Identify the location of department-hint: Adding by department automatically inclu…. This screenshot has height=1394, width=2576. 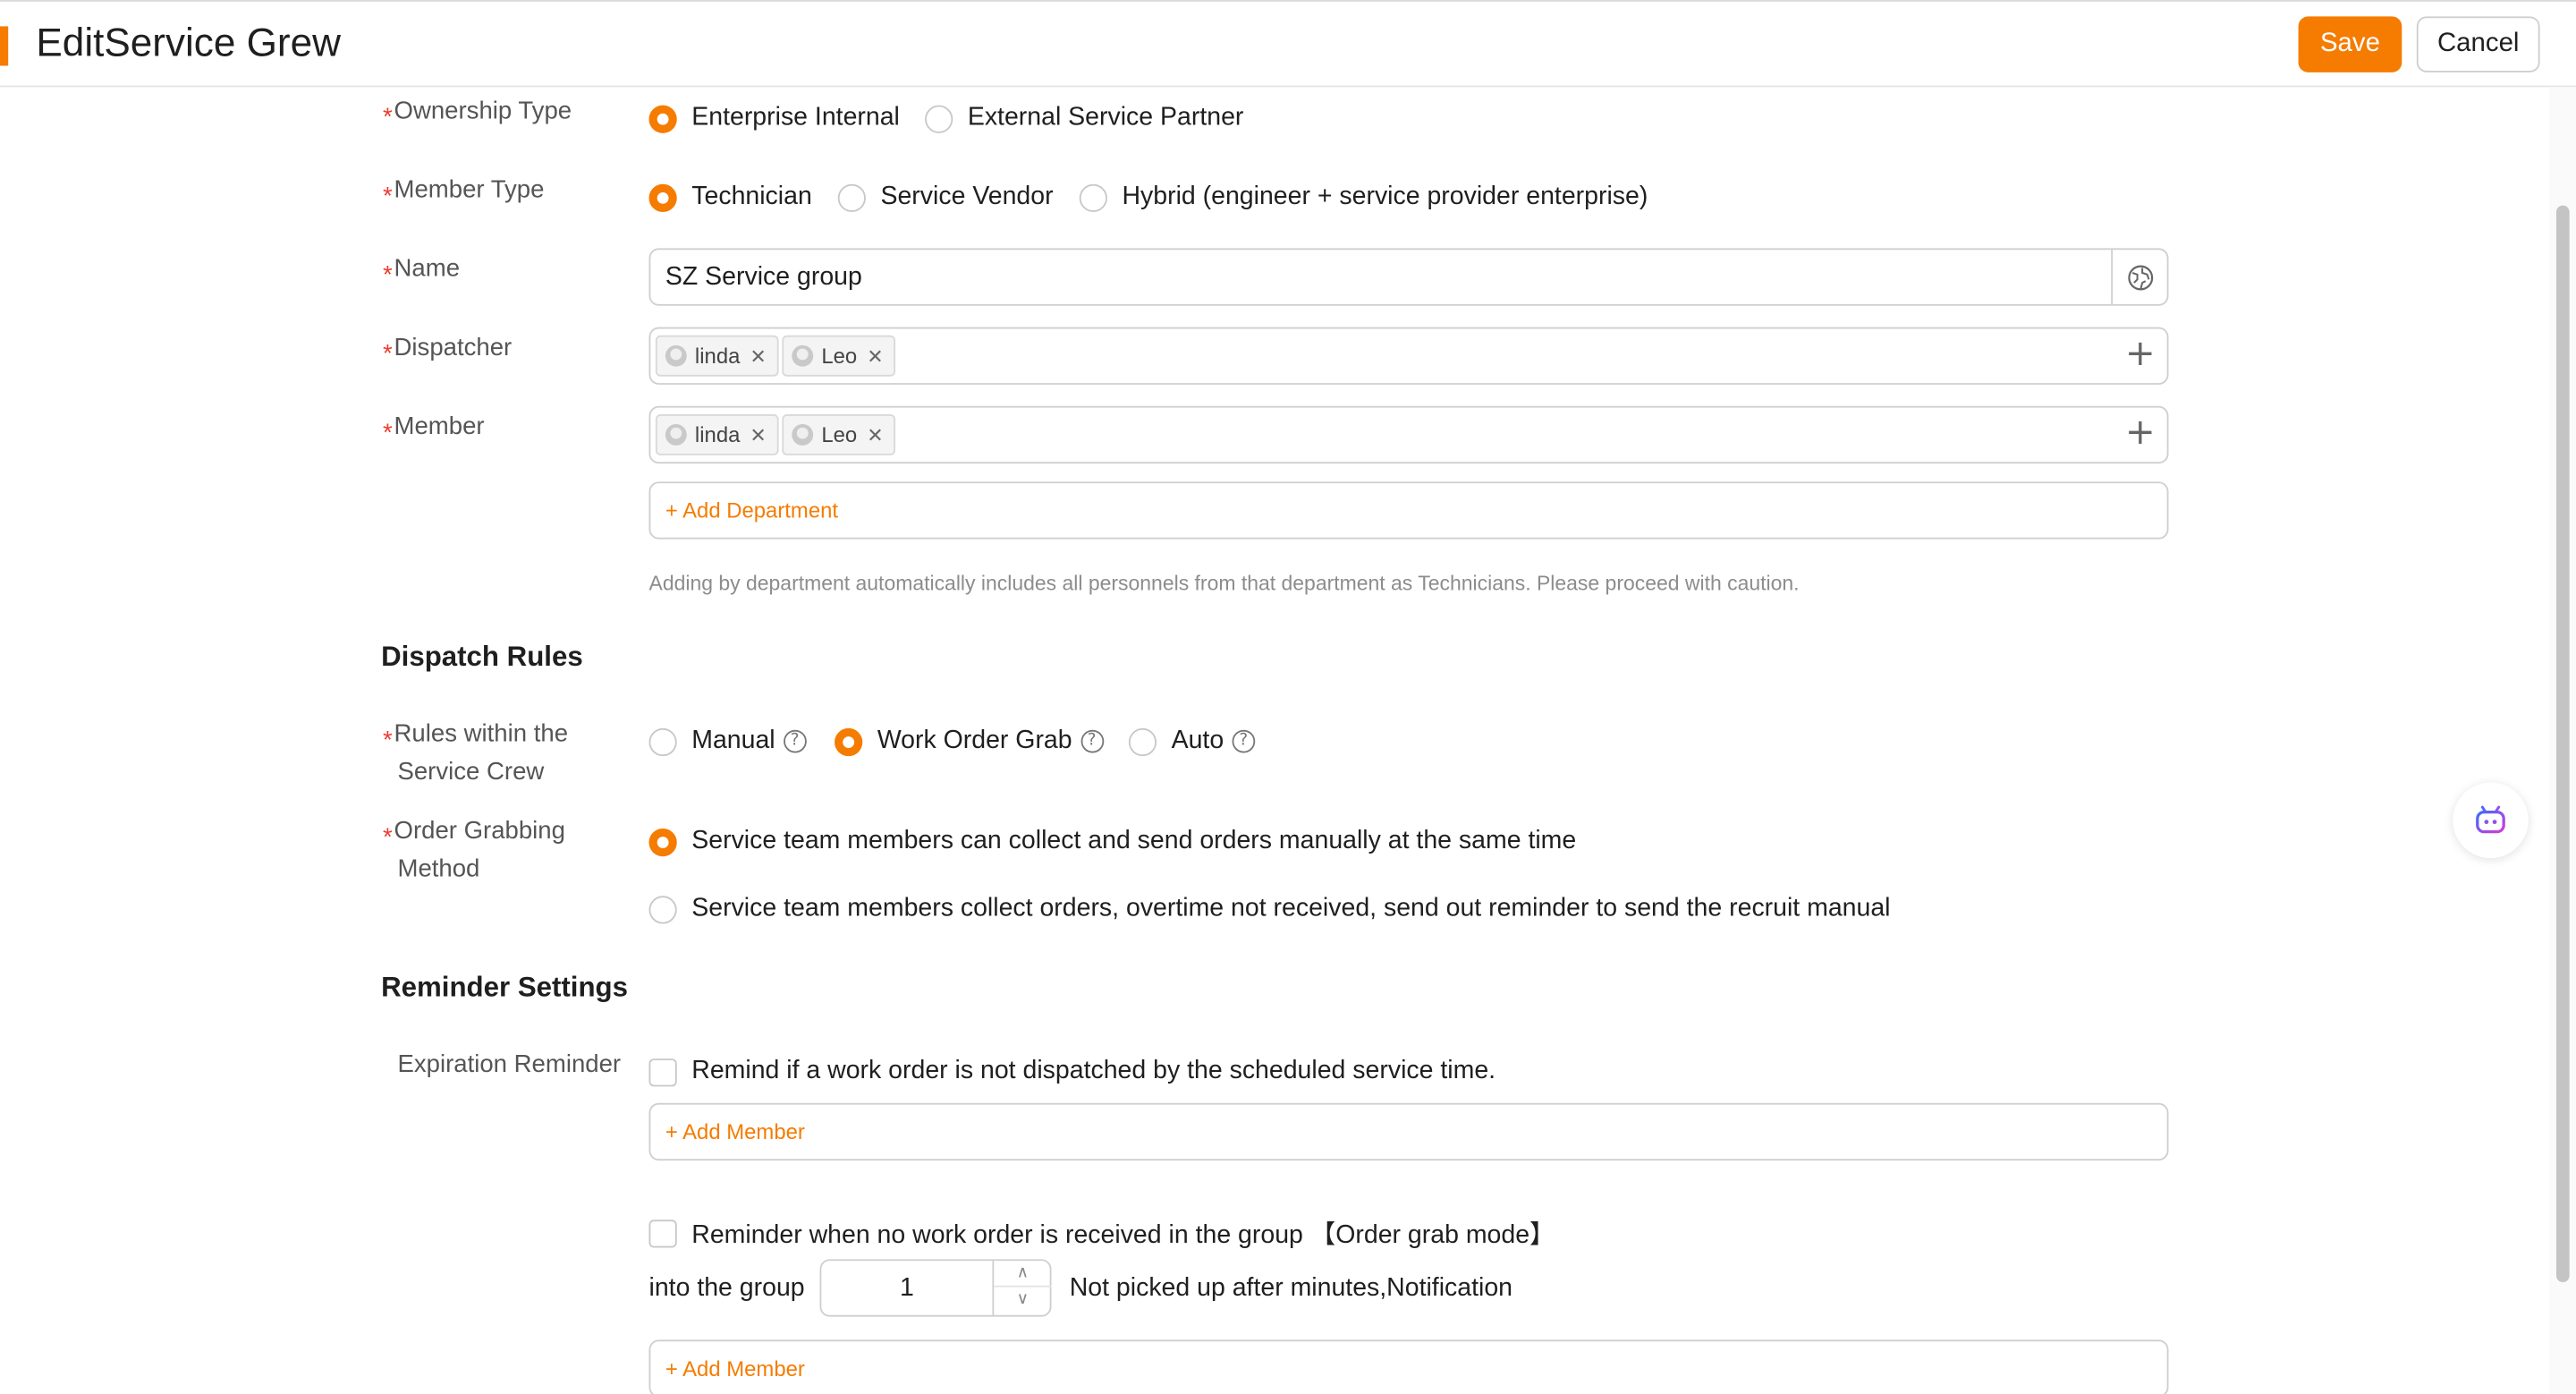
(1224, 584).